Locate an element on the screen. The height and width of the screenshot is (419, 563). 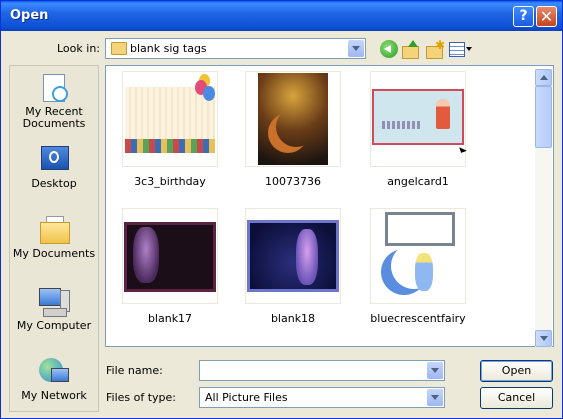
cancel-button: Cancel is located at coordinates (516, 398).